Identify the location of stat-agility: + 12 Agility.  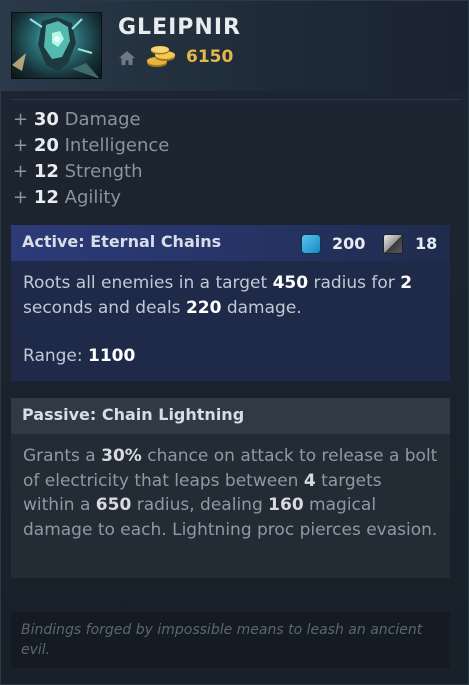
(91, 198).